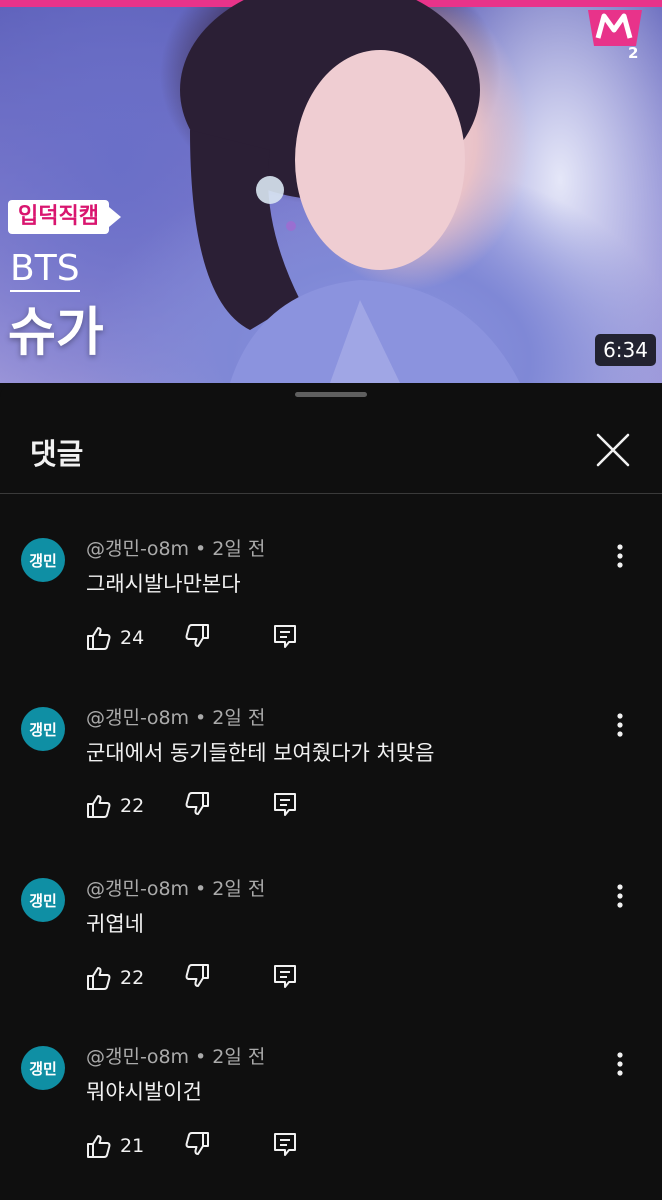 The height and width of the screenshot is (1200, 662). Describe the element at coordinates (331, 394) in the screenshot. I see `drag-handle` at that location.